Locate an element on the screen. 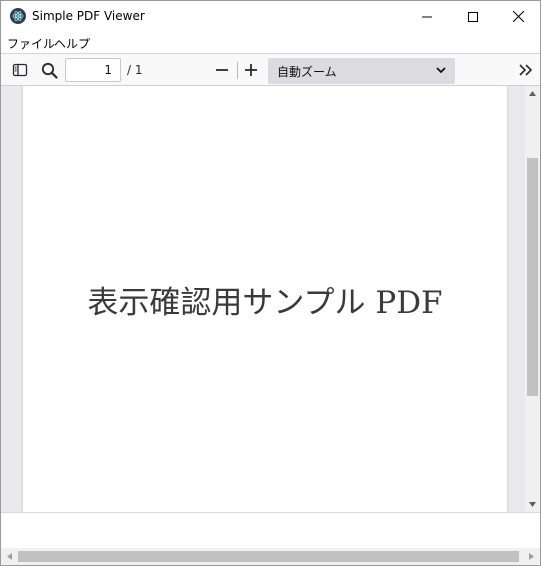 Image resolution: width=541 pixels, height=566 pixels. blank-area is located at coordinates (270, 530).